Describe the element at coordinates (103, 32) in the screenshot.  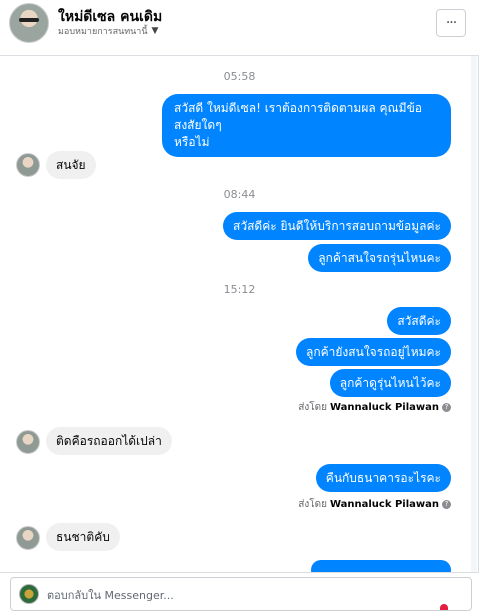
I see `assign-label: มอบหมายการสนทนานี้` at that location.